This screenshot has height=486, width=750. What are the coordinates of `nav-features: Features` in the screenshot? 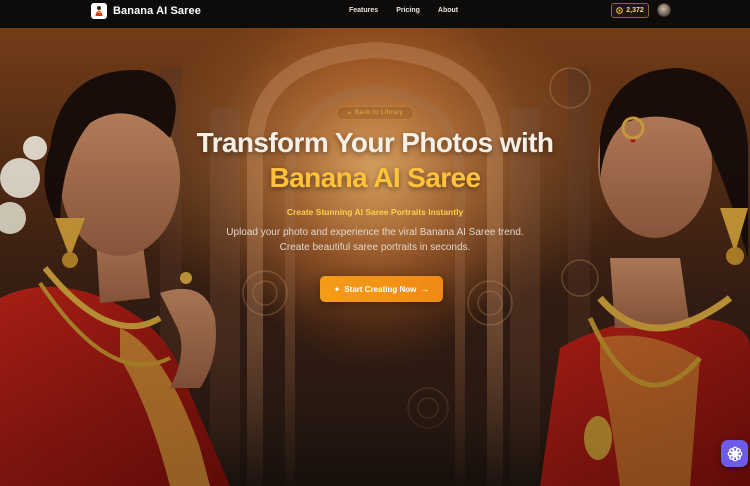 It's located at (363, 10).